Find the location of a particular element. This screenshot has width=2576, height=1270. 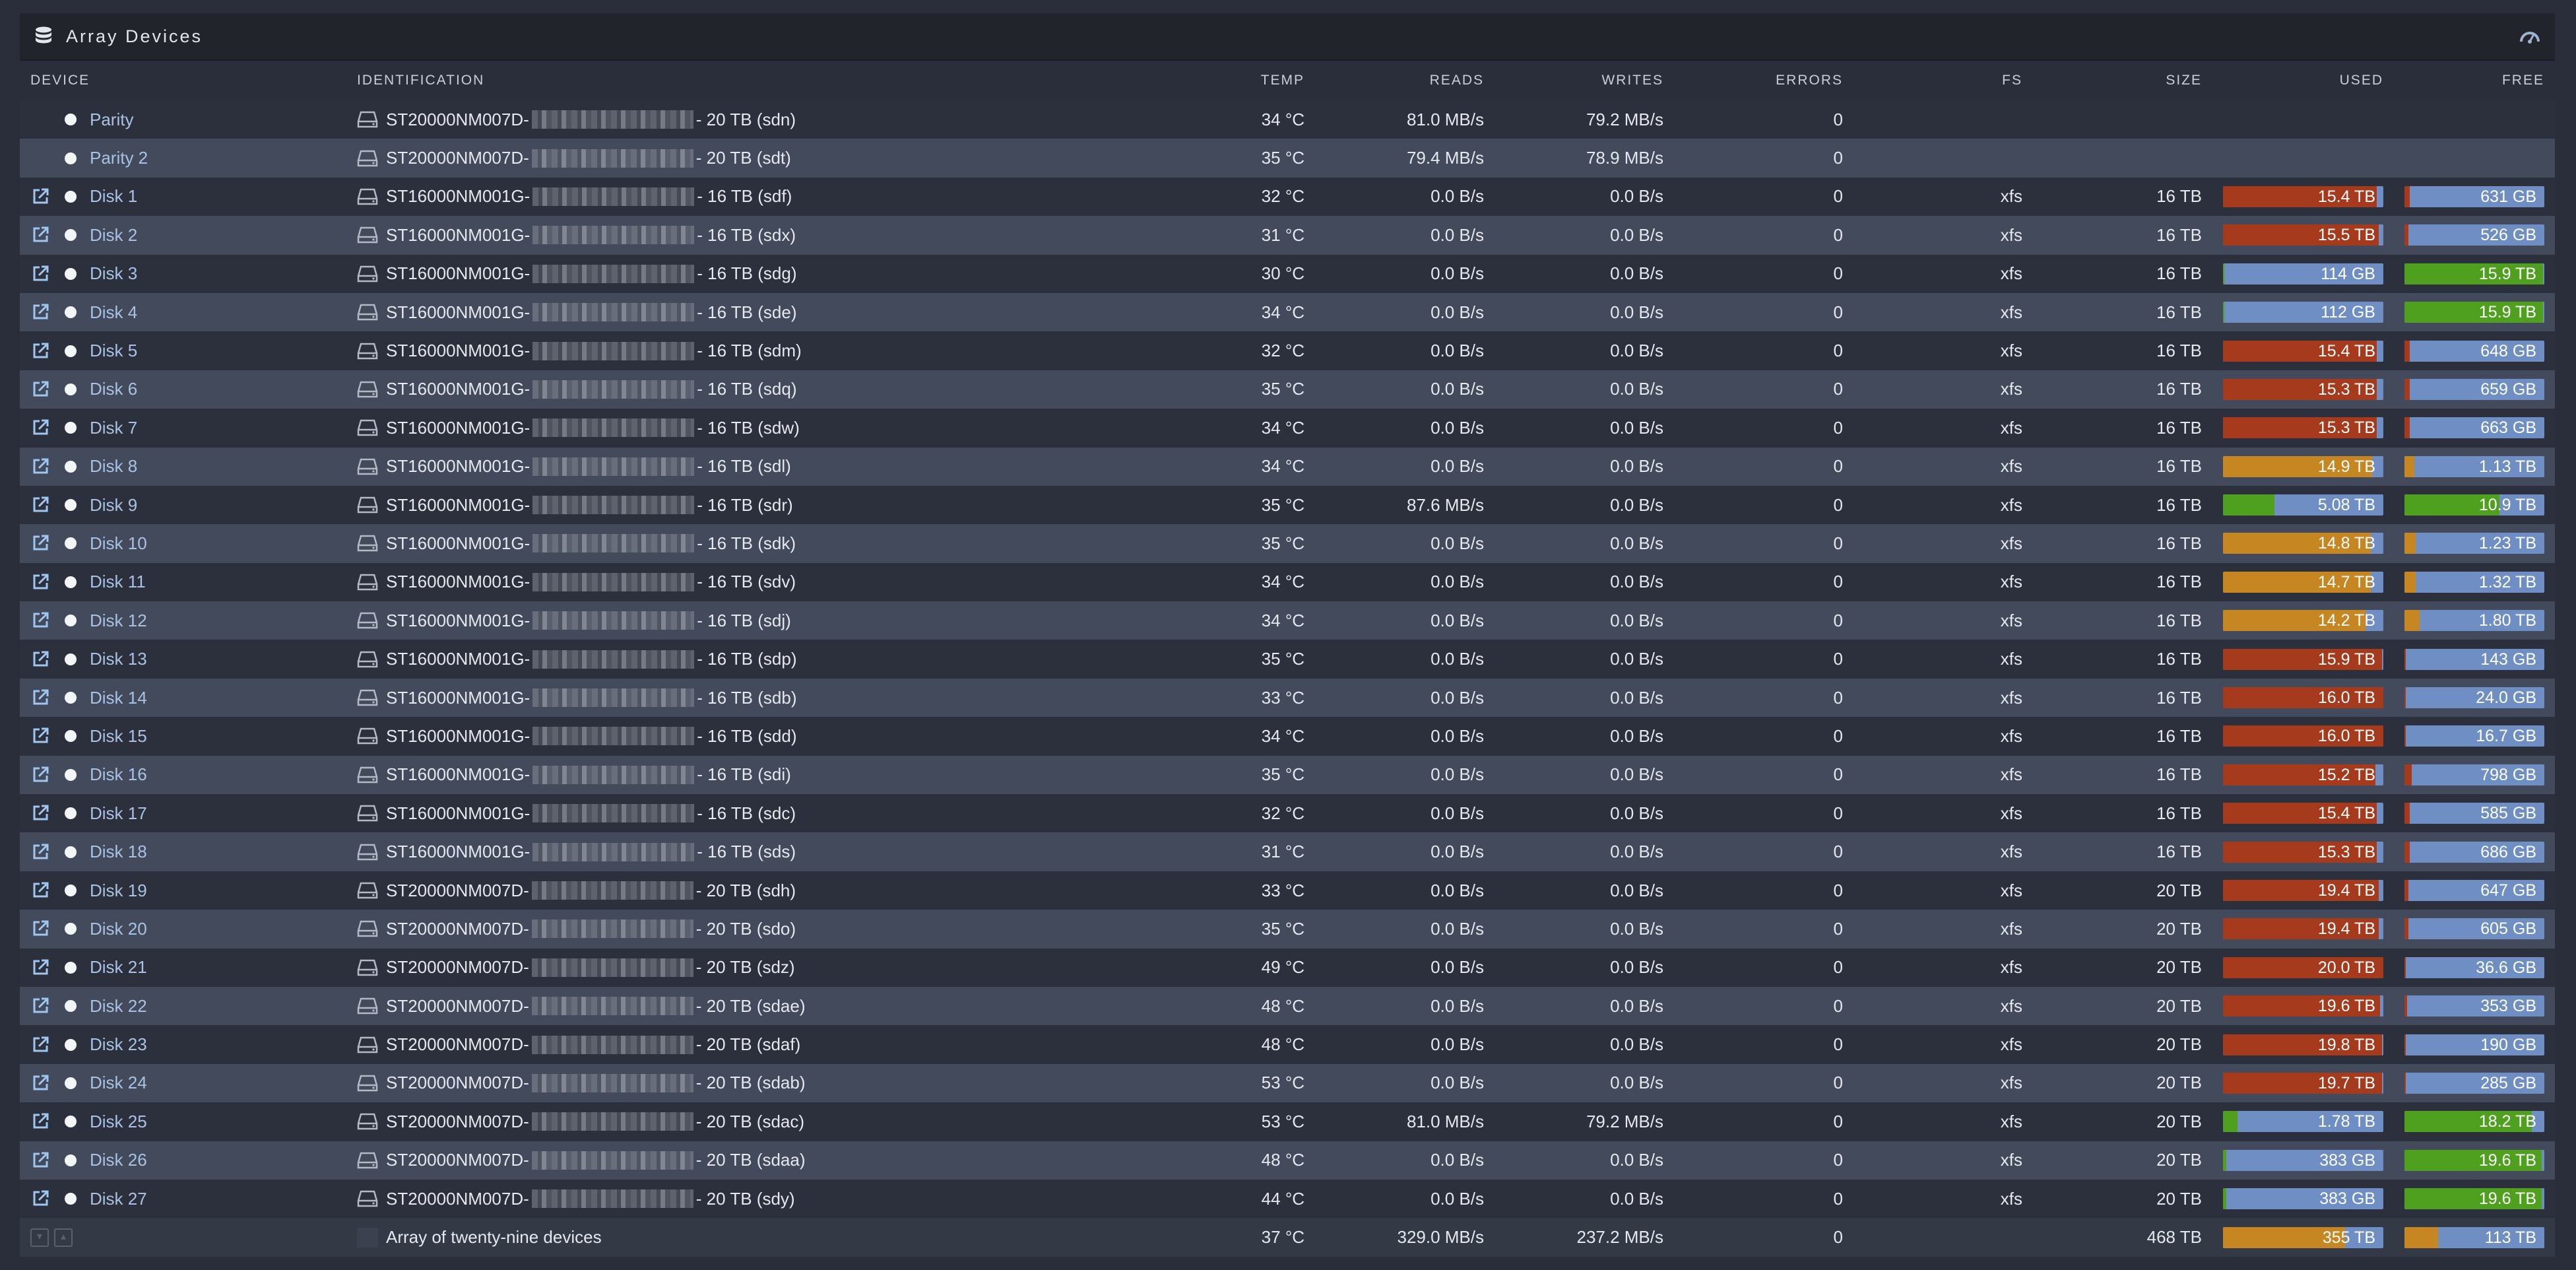

device-name-link: Disk 21 is located at coordinates (118, 967).